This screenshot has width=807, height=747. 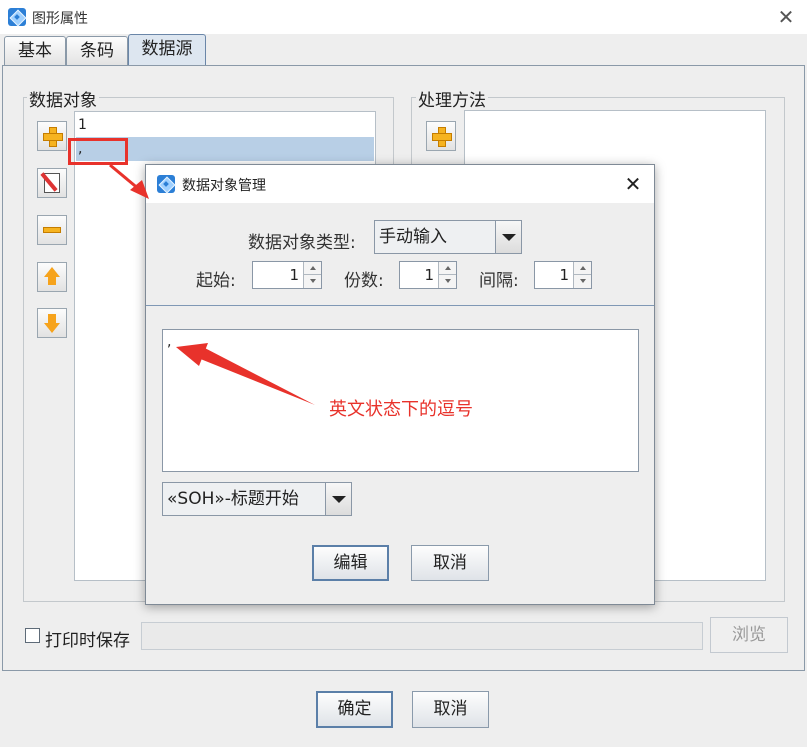 I want to click on annotation-arrows, so click(x=212, y=284).